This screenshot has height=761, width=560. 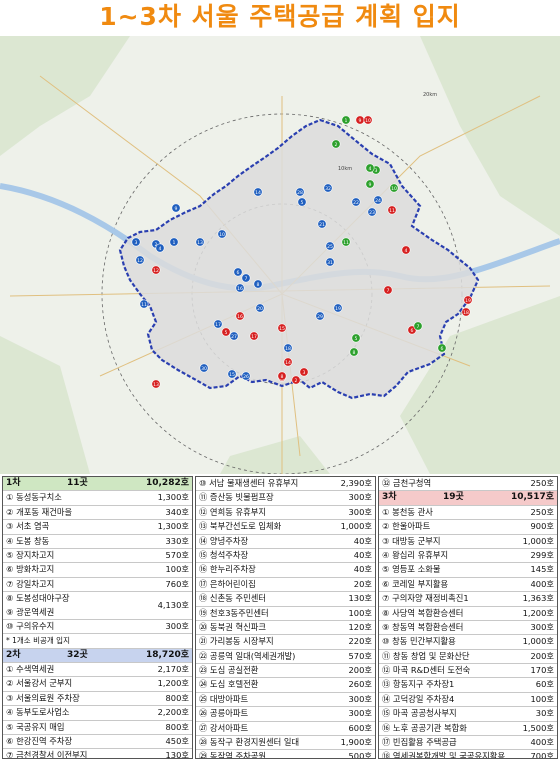 What do you see at coordinates (177, 625) in the screenshot?
I see `item-value: 300호` at bounding box center [177, 625].